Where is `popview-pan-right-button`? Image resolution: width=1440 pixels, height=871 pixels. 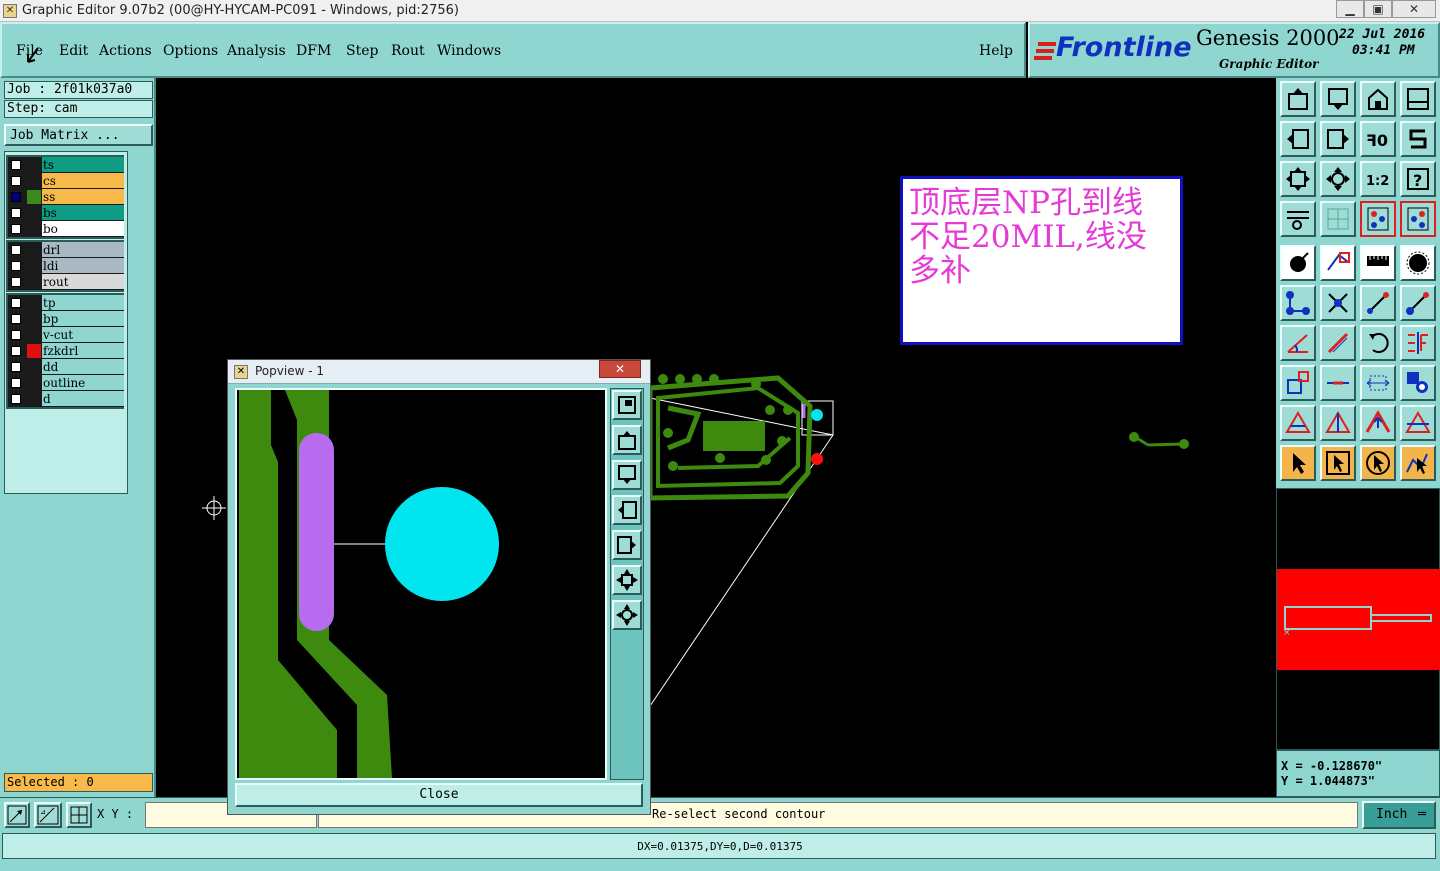 popview-pan-right-button is located at coordinates (627, 545).